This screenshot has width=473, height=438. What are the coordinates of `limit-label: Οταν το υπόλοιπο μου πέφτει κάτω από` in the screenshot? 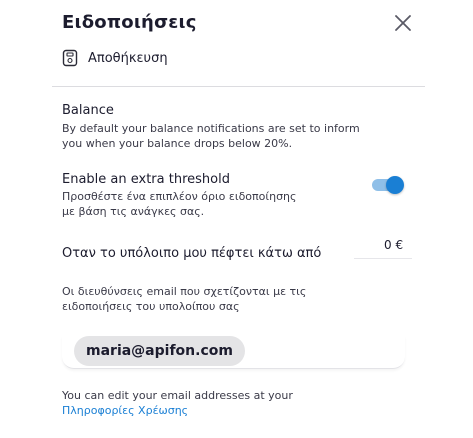 It's located at (192, 253).